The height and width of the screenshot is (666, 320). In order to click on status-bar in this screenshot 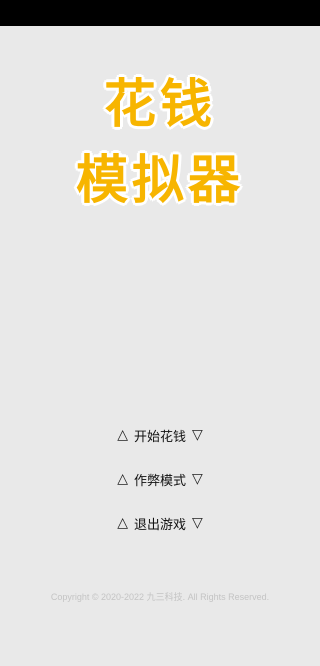, I will do `click(160, 13)`.